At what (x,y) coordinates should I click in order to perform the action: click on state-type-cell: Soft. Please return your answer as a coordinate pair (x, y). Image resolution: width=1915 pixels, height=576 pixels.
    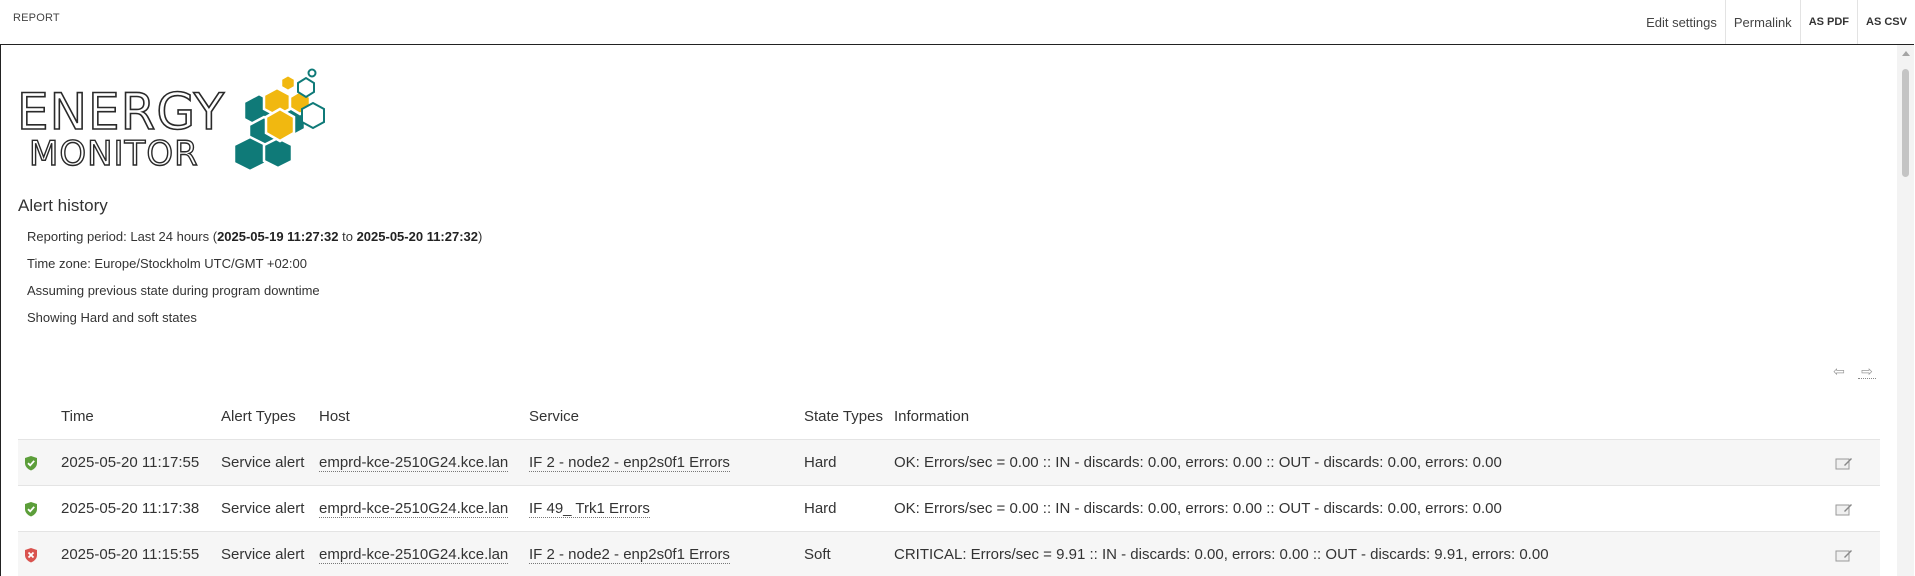
    Looking at the image, I should click on (844, 554).